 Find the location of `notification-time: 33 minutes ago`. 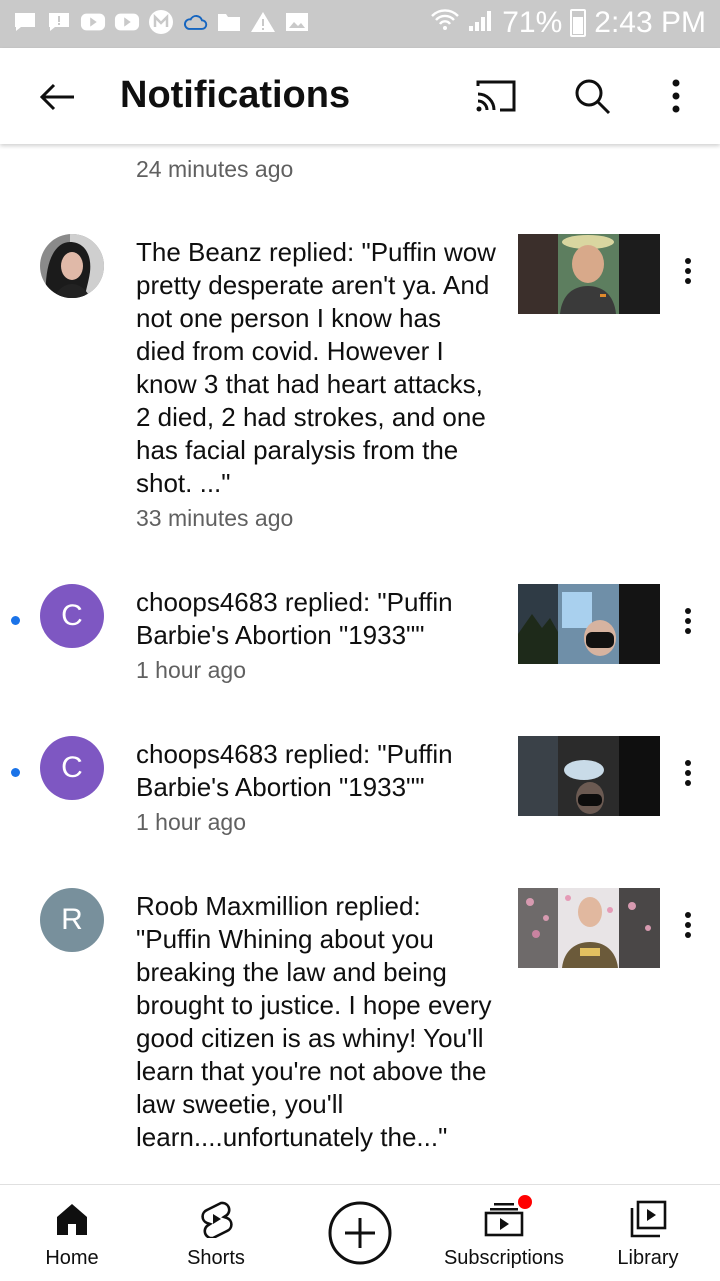

notification-time: 33 minutes ago is located at coordinates (215, 518).